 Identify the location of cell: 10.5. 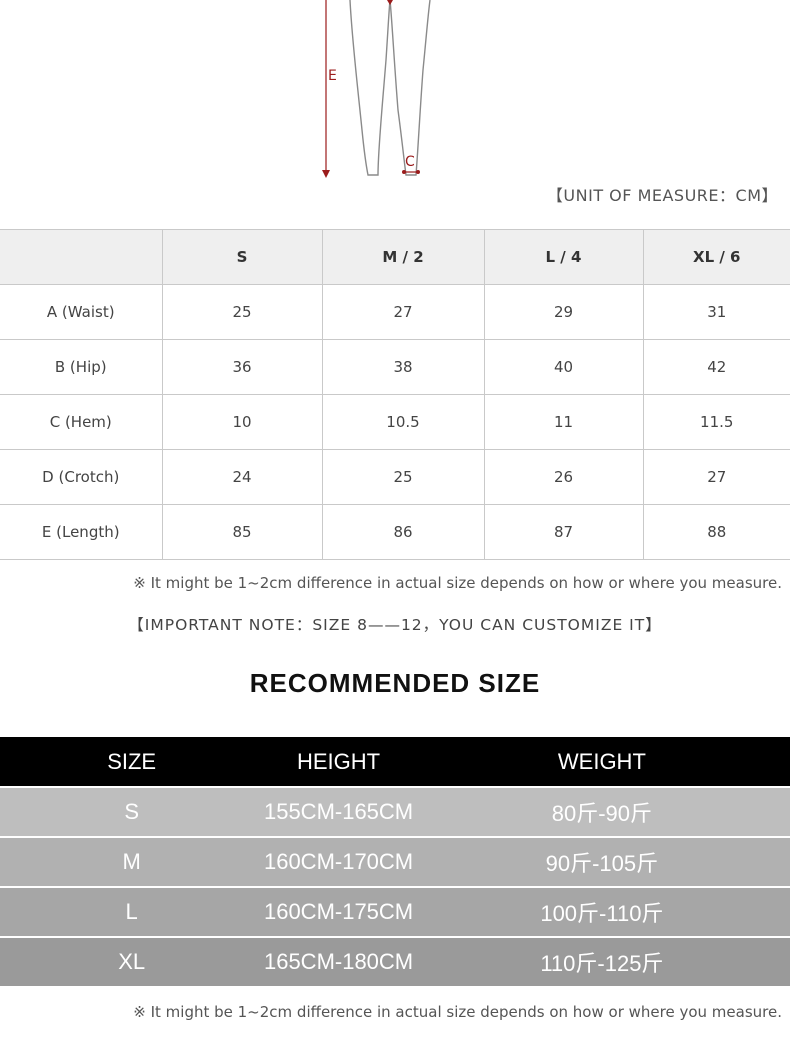
(403, 422).